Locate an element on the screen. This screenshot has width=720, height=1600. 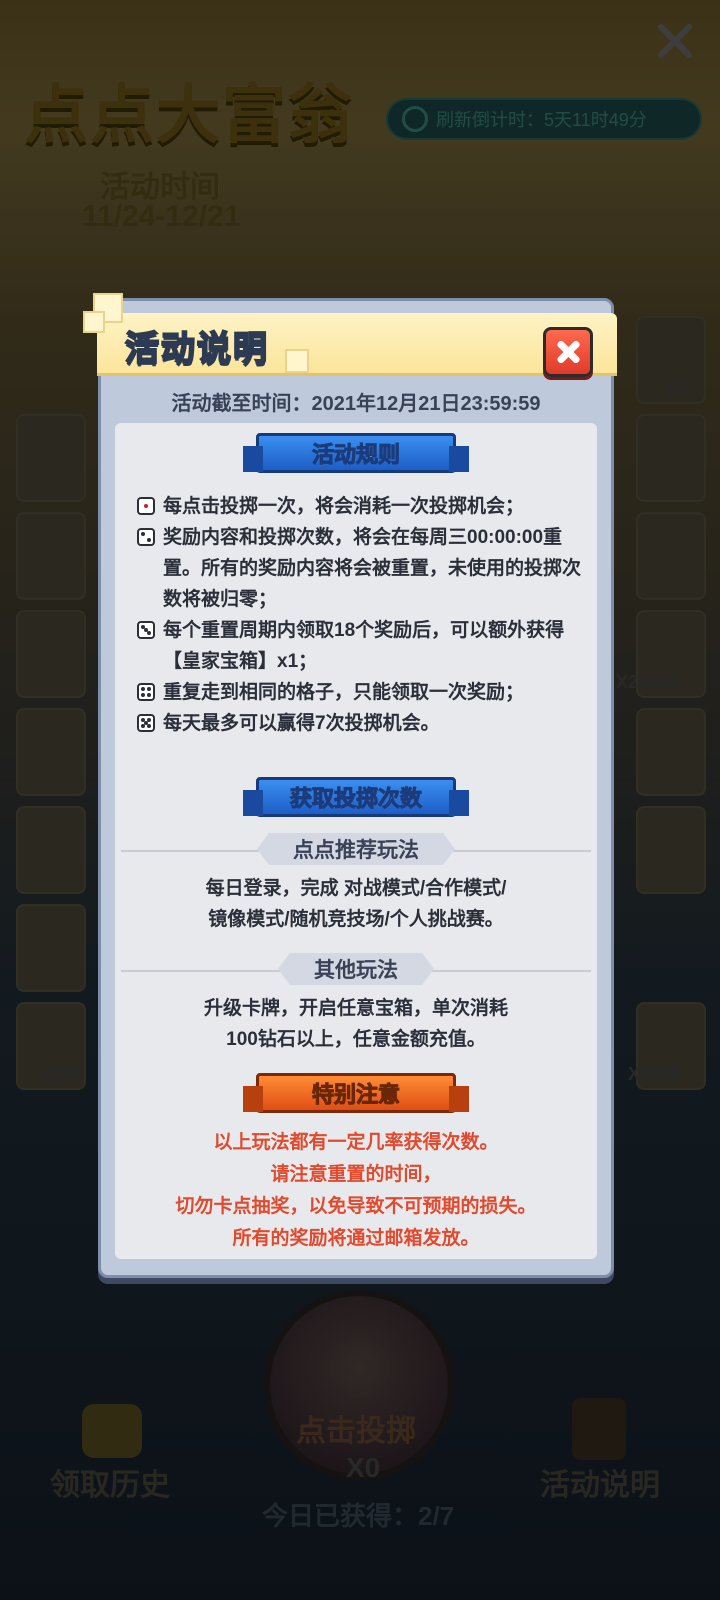
rule-text: 每个重置周期内领取18个奖励后，可以额外获得【皇家宝箱】x1； is located at coordinates (364, 646).